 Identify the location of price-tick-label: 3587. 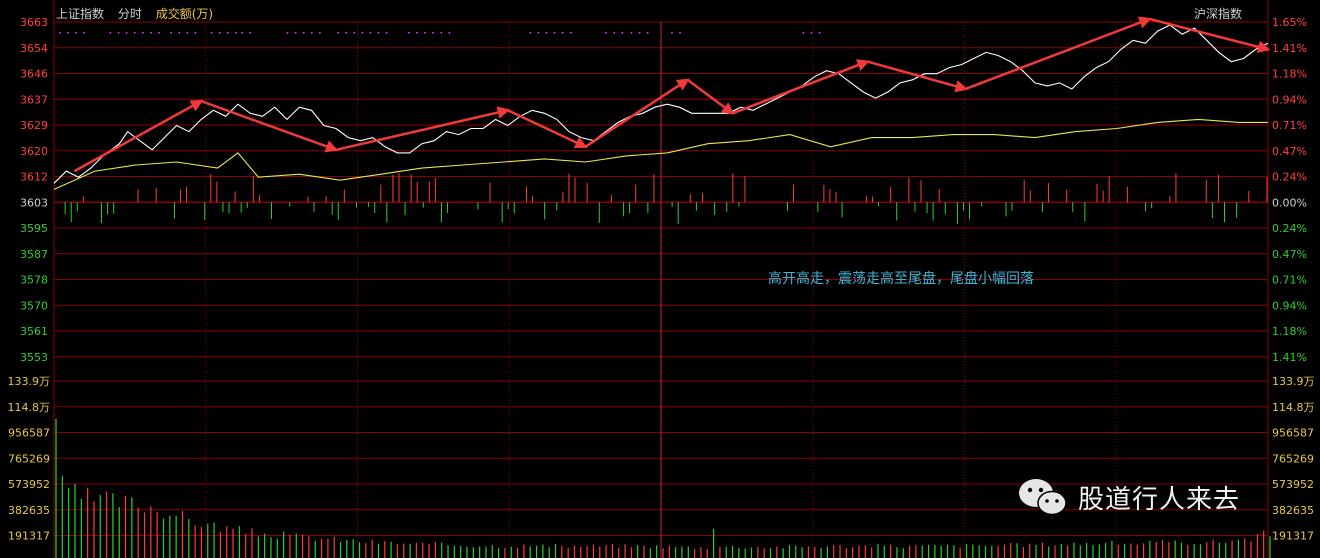
(34, 254).